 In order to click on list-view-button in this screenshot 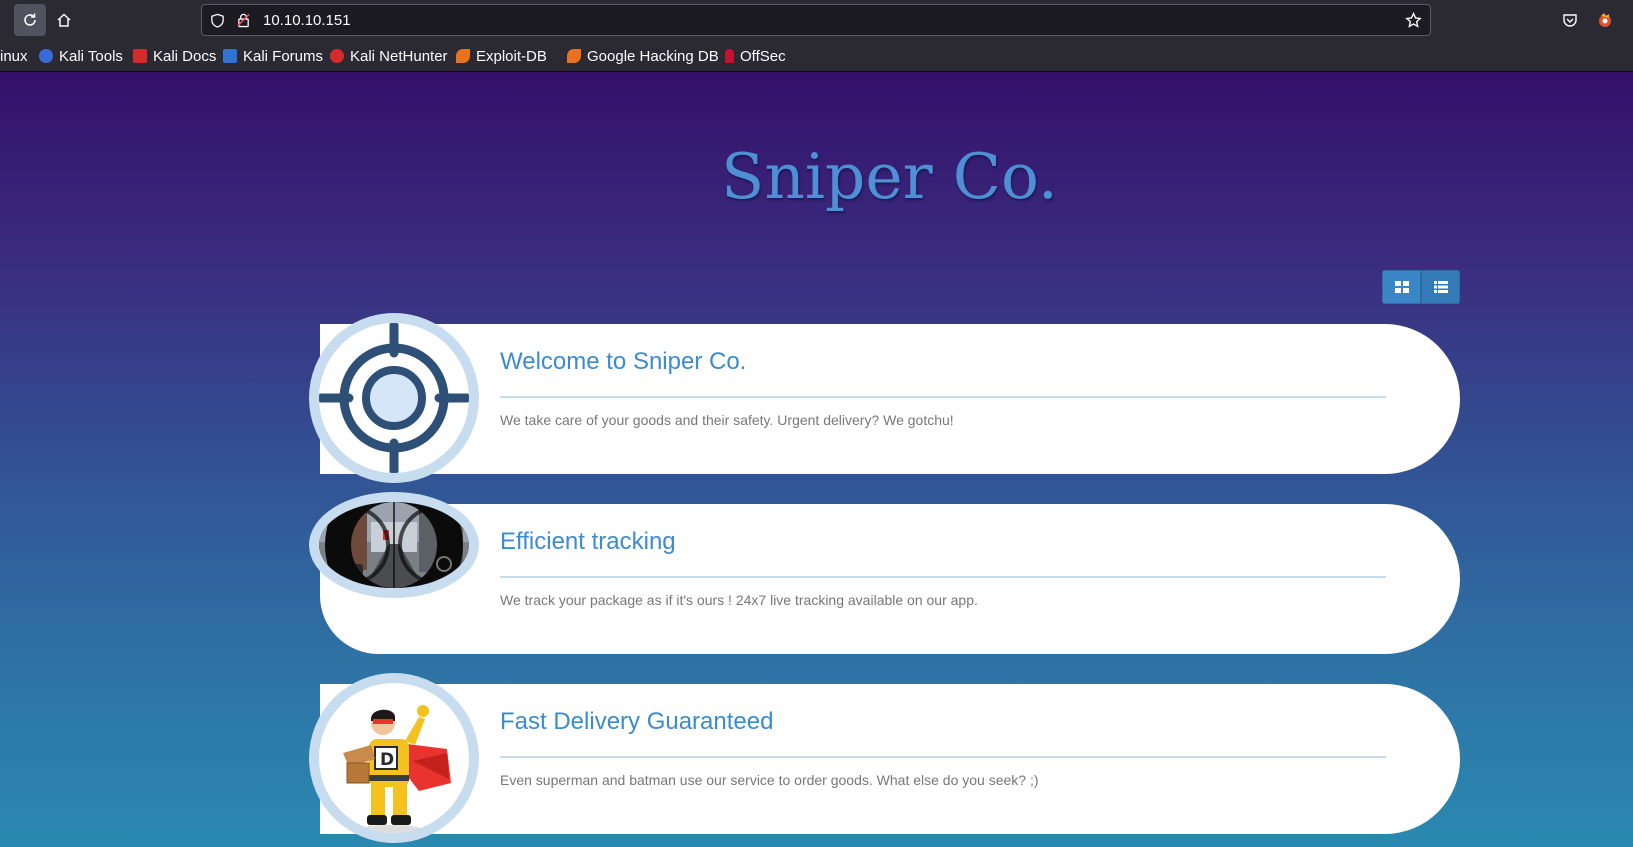, I will do `click(1440, 287)`.